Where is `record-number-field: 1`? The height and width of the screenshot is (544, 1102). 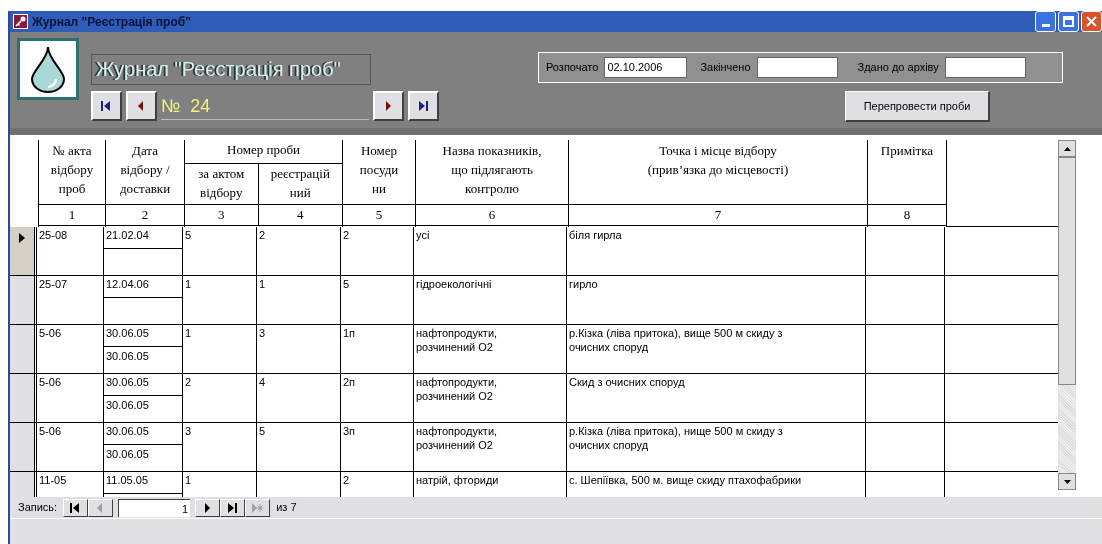 record-number-field: 1 is located at coordinates (154, 507).